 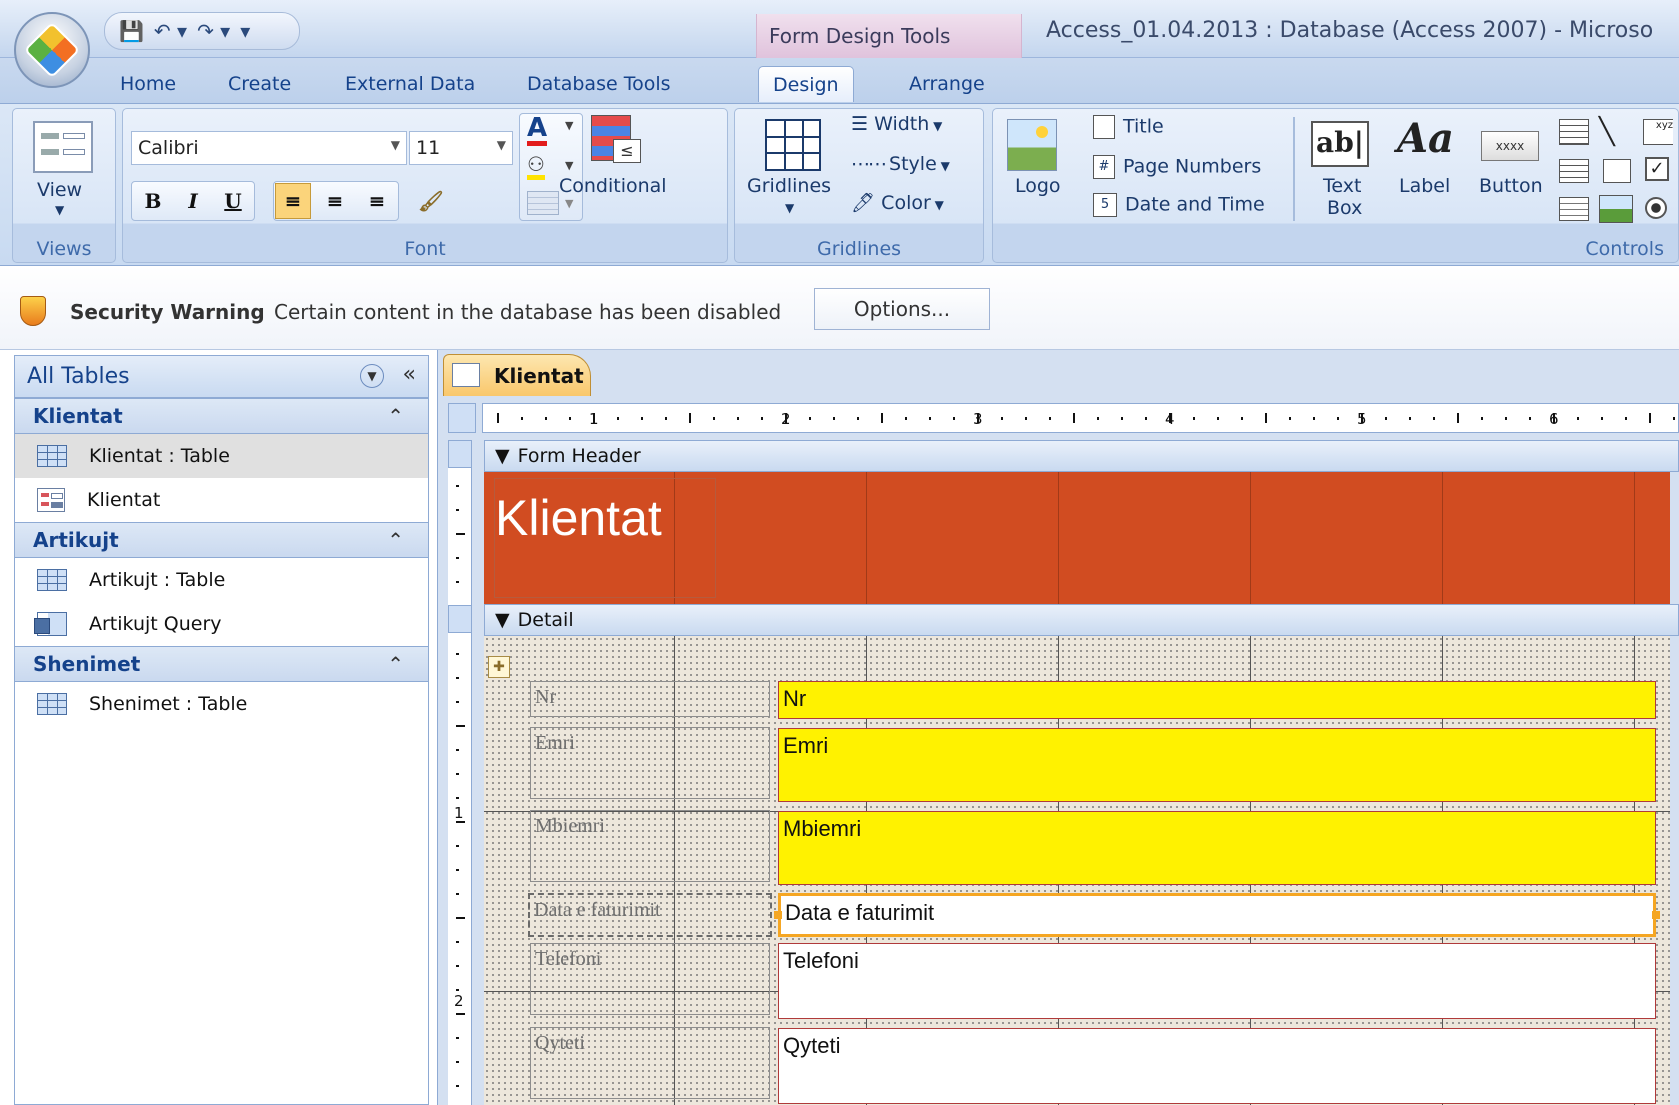 I want to click on label-mbiemri: Mbiemri, so click(x=650, y=846).